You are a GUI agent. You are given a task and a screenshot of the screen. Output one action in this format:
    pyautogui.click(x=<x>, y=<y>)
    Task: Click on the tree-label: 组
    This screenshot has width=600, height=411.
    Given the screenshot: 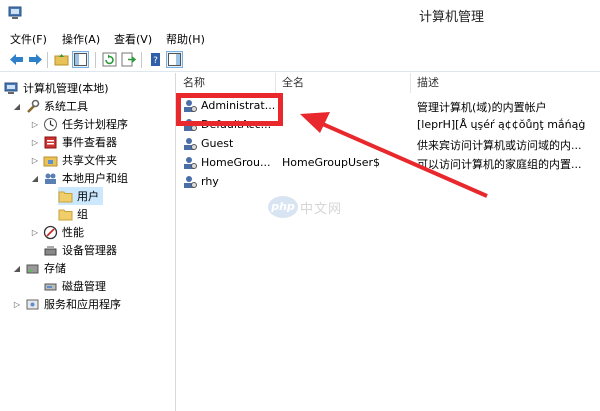 What is the action you would take?
    pyautogui.click(x=82, y=214)
    